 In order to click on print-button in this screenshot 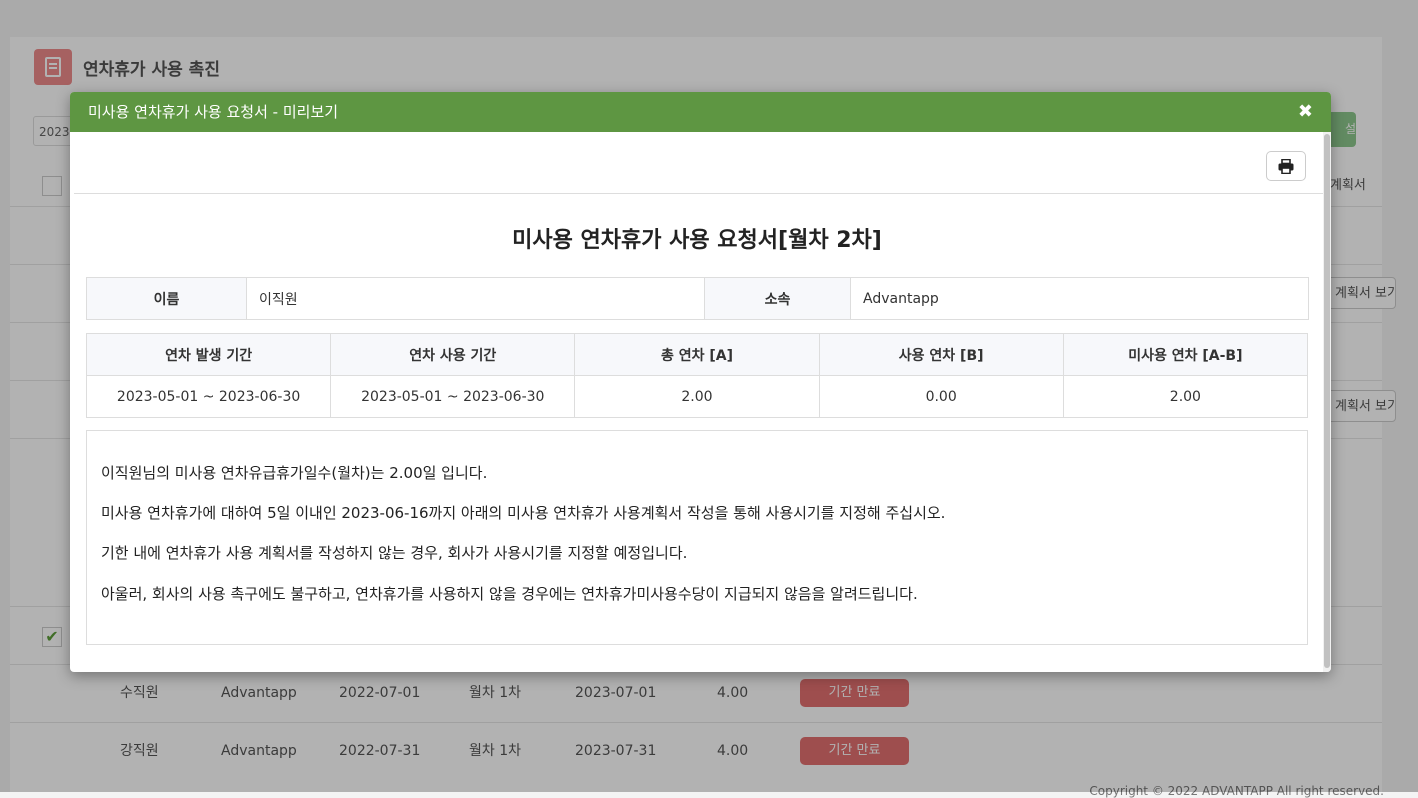, I will do `click(1286, 166)`.